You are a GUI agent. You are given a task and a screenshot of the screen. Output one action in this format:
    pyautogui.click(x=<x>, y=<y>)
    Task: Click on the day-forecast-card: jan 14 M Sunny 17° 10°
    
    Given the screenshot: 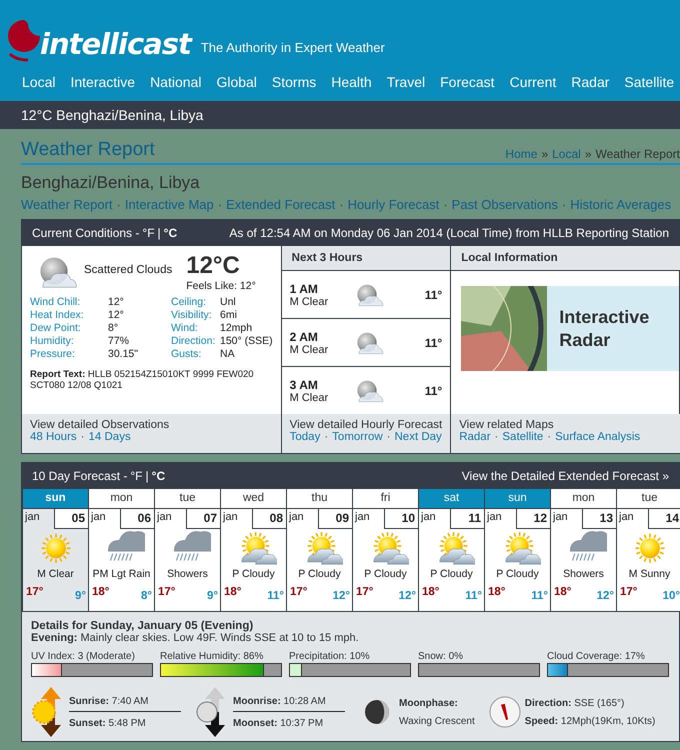 What is the action you would take?
    pyautogui.click(x=648, y=560)
    